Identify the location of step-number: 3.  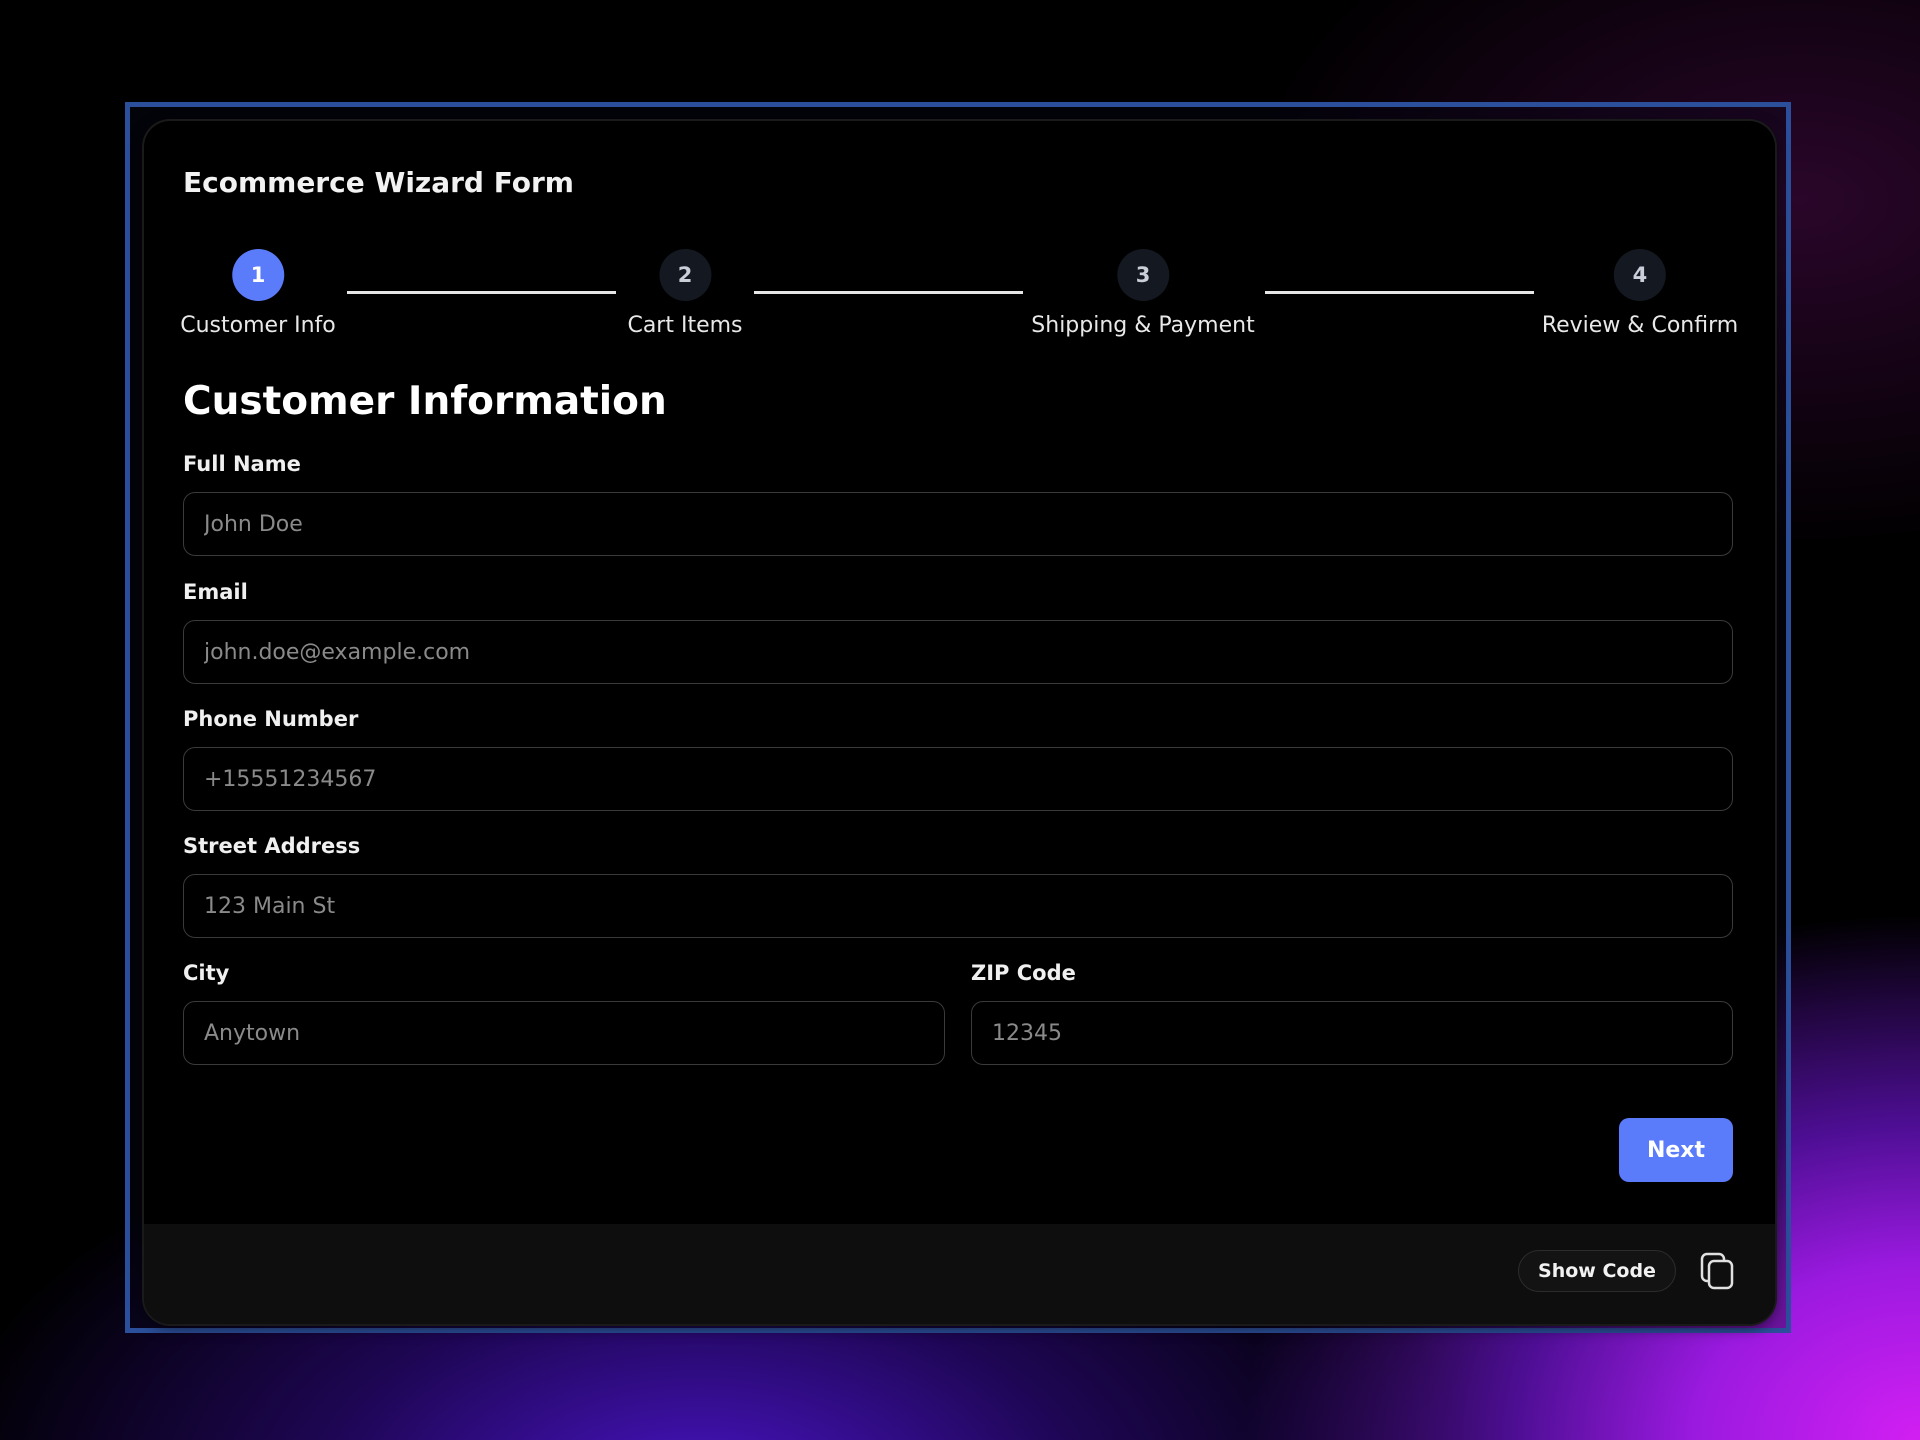
(1143, 275).